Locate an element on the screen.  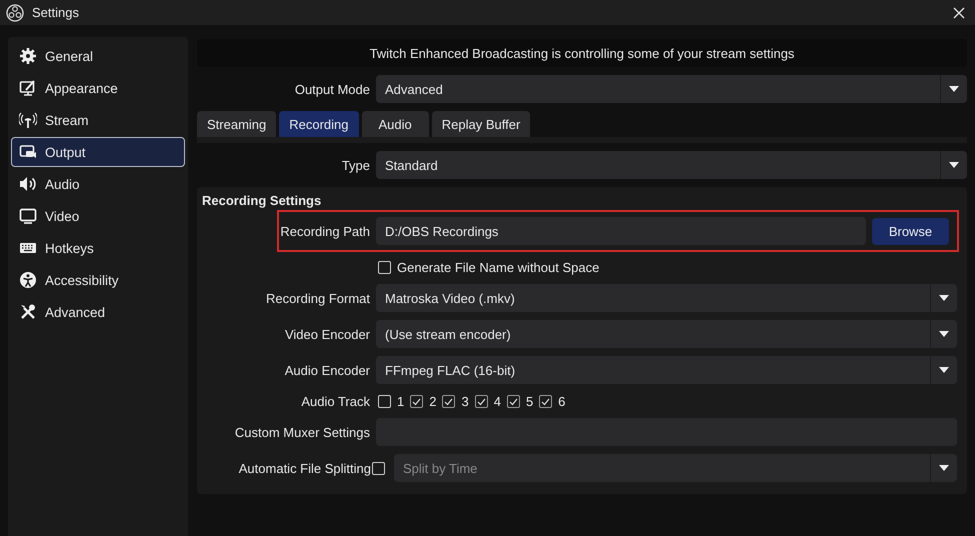
sidebar-label: Appearance is located at coordinates (81, 88).